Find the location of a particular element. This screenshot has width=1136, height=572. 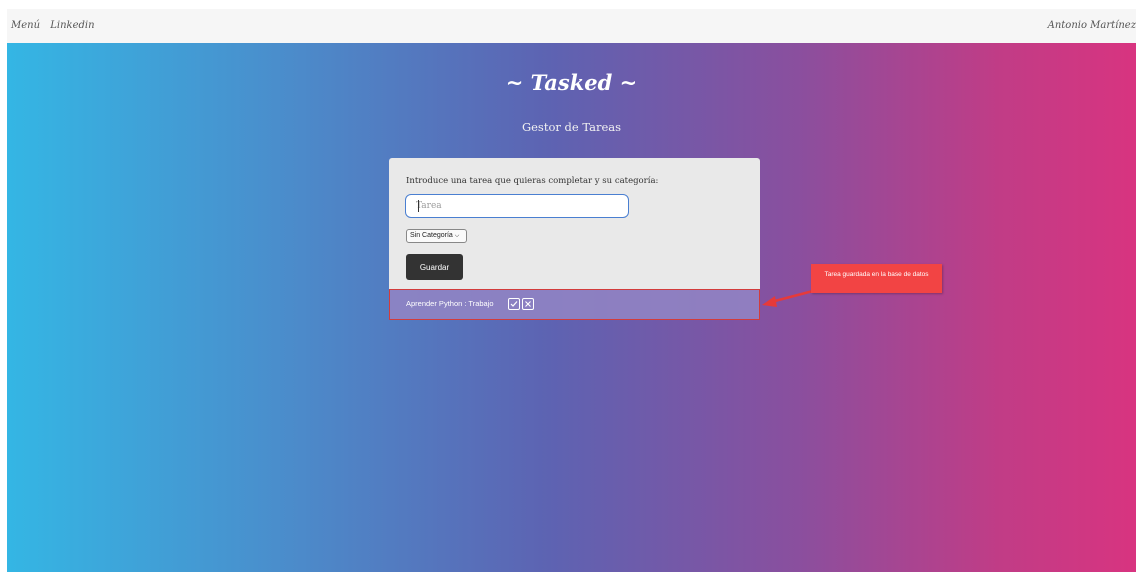

user-name: Antonio Martínez is located at coordinates (1092, 25).